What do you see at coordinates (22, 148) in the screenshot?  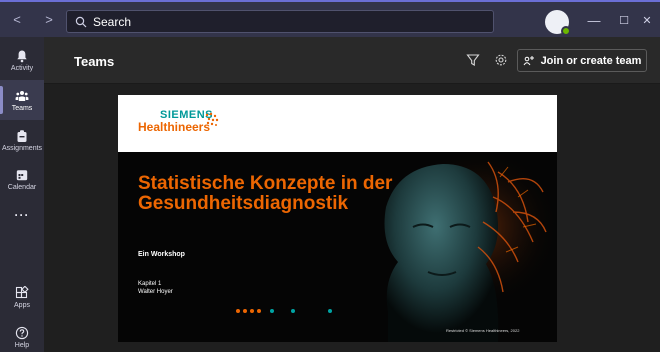 I see `rail-label: Assignments` at bounding box center [22, 148].